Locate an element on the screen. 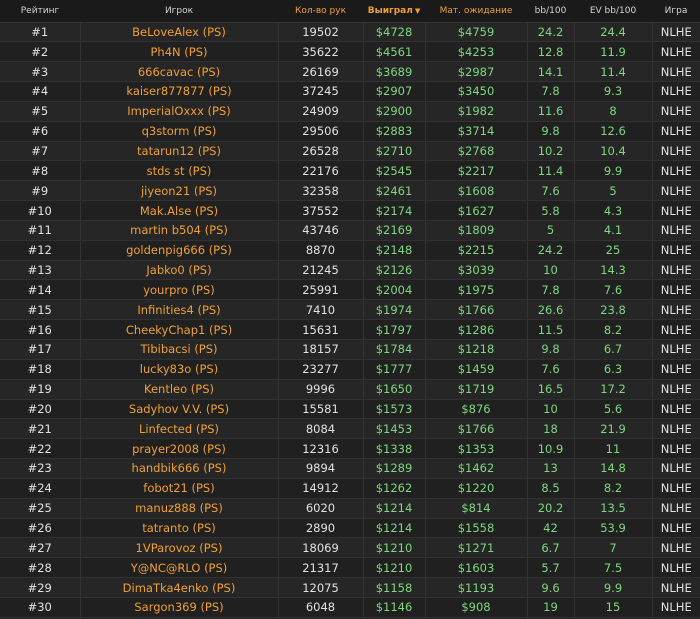 The image size is (700, 619). rank-cell: #12 is located at coordinates (40, 250).